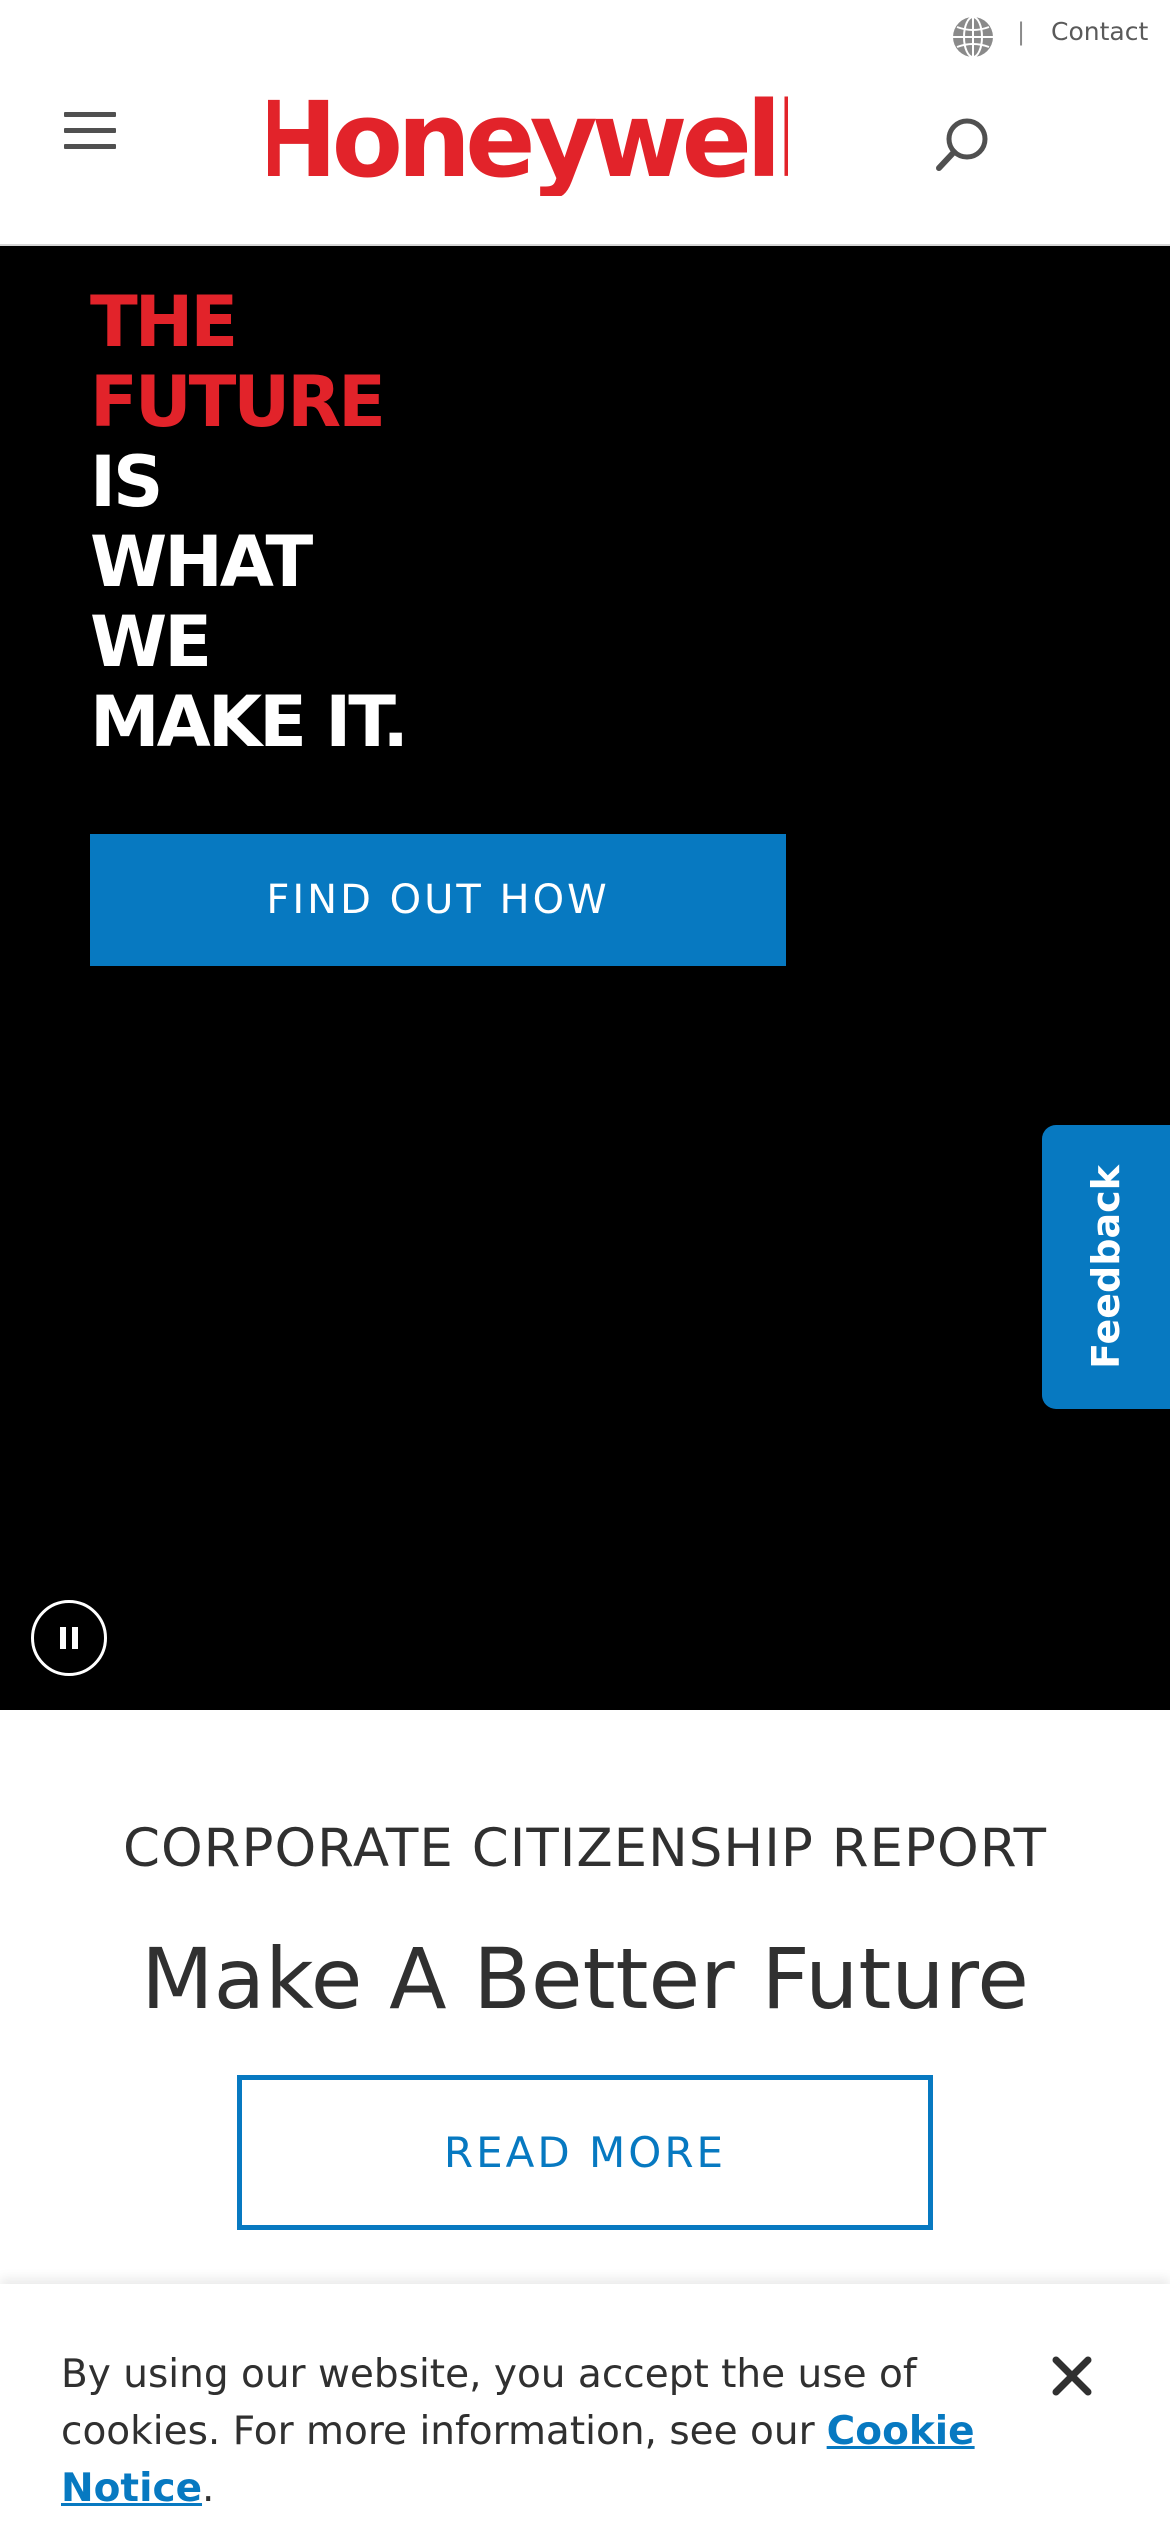  What do you see at coordinates (201, 562) in the screenshot?
I see `hero-headline-line: WHAT` at bounding box center [201, 562].